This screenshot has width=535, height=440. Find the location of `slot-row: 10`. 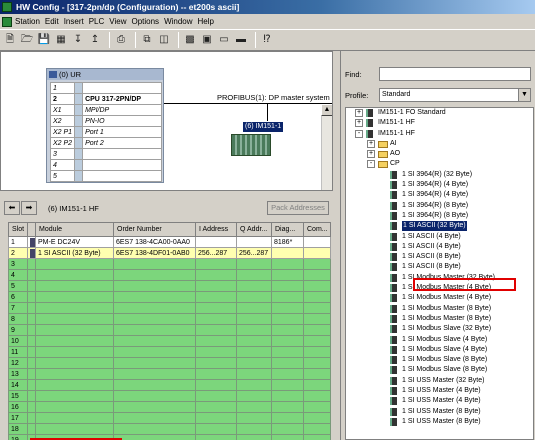

slot-row: 10 is located at coordinates (169, 341).